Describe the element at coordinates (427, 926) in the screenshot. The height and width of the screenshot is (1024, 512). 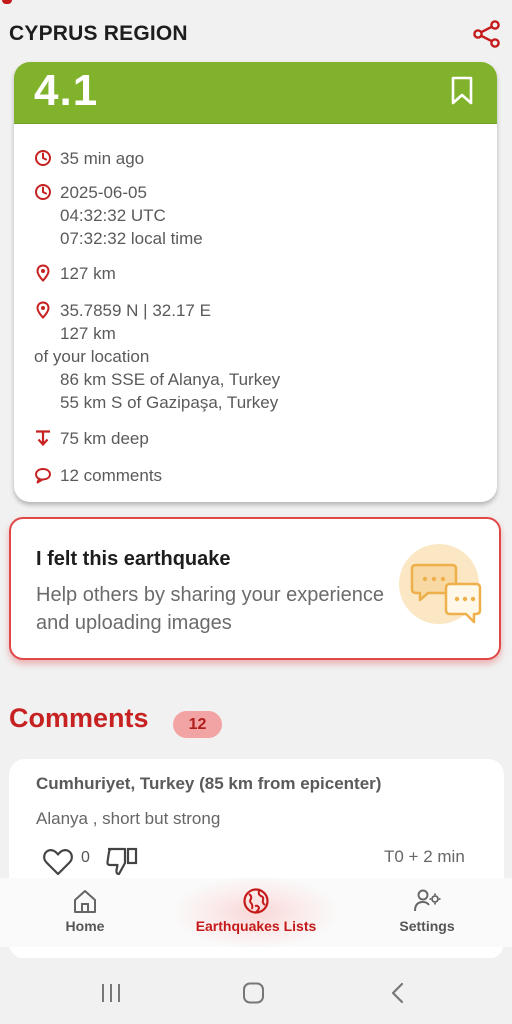
I see `nav-settings-label: Settings` at that location.